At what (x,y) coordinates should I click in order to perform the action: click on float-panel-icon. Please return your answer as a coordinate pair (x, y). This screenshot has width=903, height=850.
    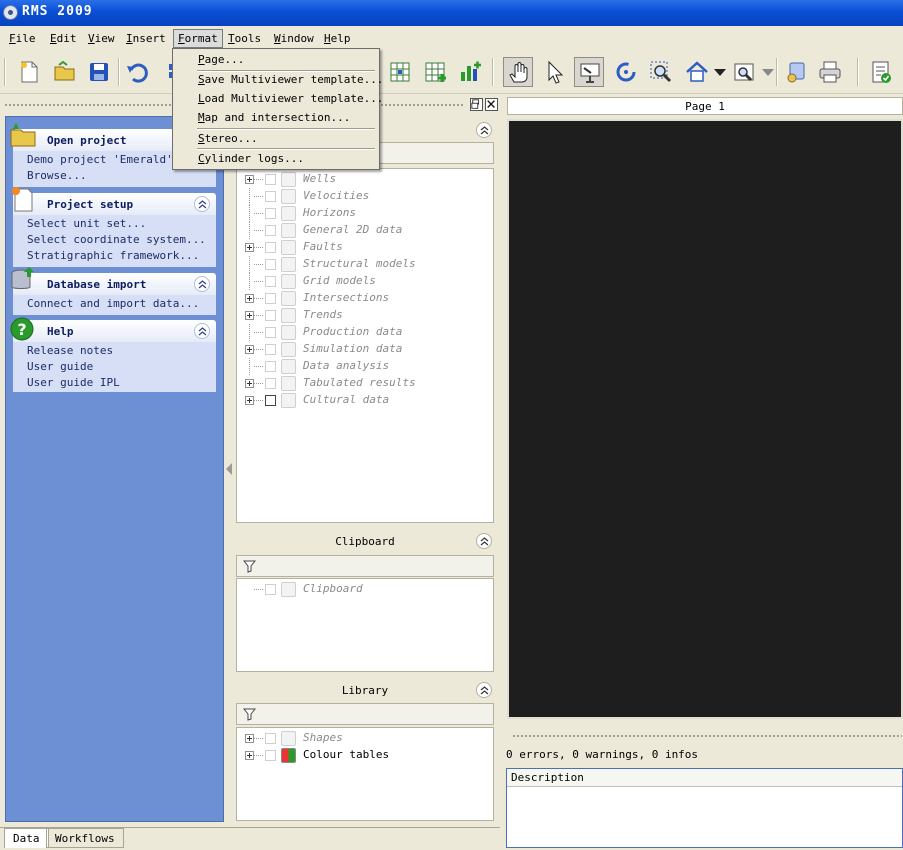
    Looking at the image, I should click on (476, 104).